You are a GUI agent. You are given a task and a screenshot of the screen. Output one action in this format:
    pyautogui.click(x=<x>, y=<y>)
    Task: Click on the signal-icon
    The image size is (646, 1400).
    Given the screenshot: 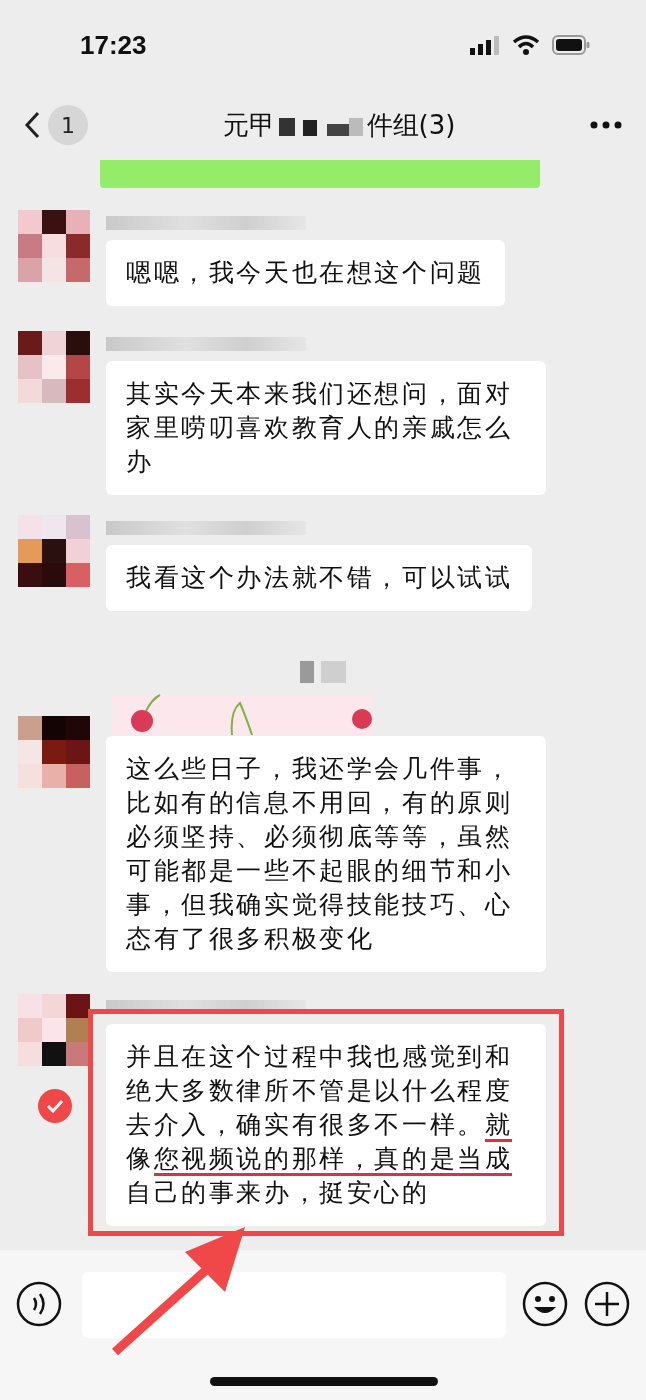 What is the action you would take?
    pyautogui.click(x=485, y=45)
    